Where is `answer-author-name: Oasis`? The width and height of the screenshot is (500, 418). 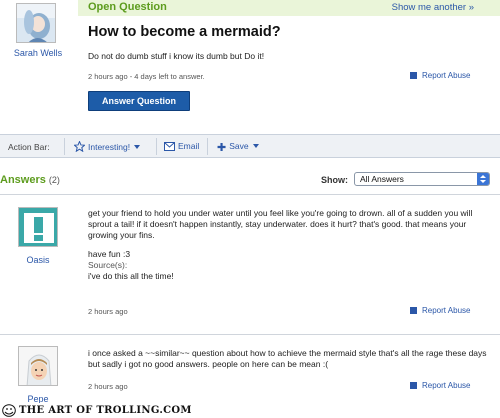
answer-author-name: Oasis is located at coordinates (38, 260).